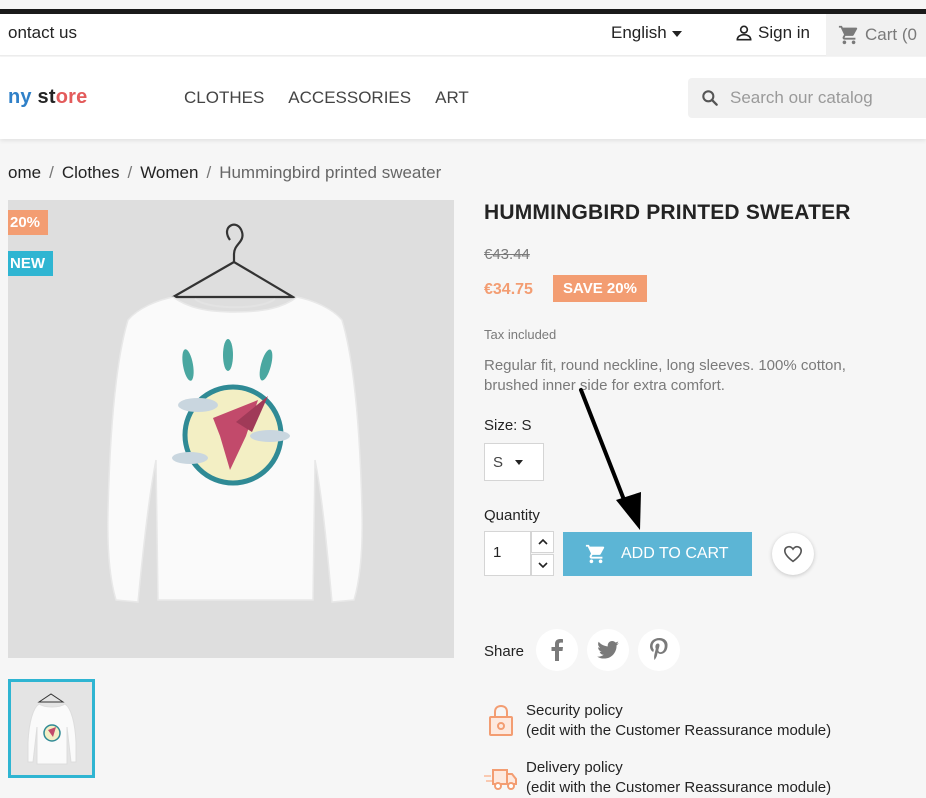 The height and width of the screenshot is (798, 926). I want to click on search-icon, so click(710, 98).